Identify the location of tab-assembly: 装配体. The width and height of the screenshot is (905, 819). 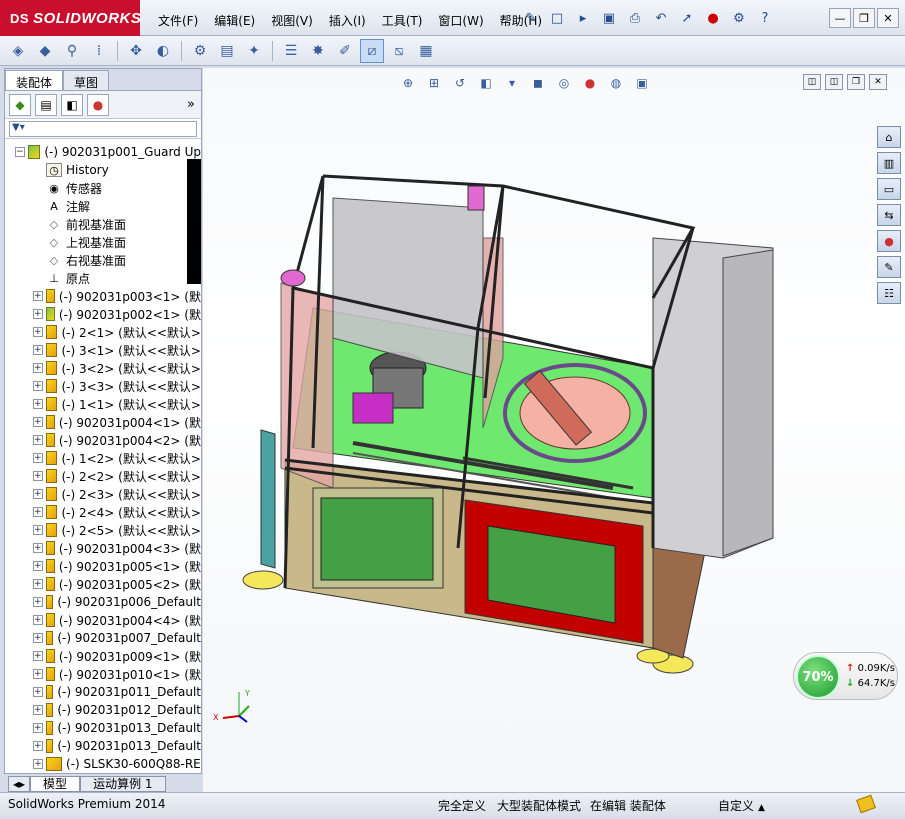
(34, 80).